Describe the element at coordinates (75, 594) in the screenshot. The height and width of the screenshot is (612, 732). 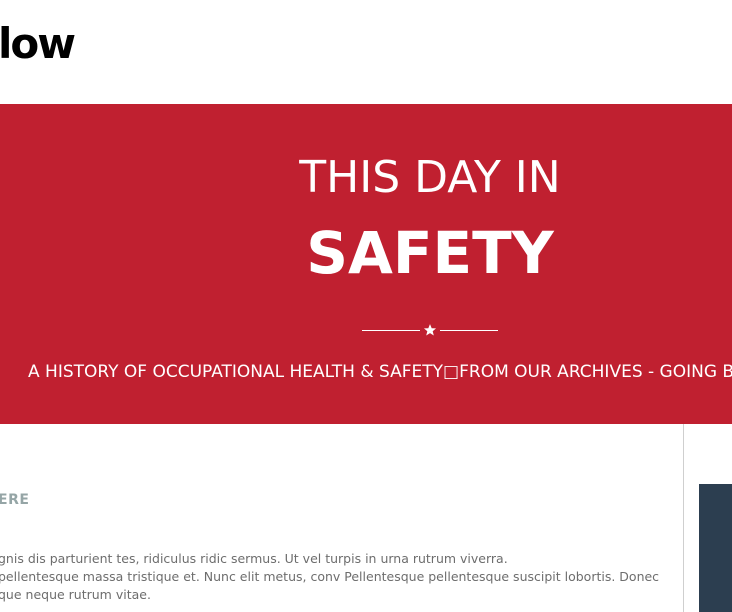
I see `body-line: que neque rutrum vitae.` at that location.